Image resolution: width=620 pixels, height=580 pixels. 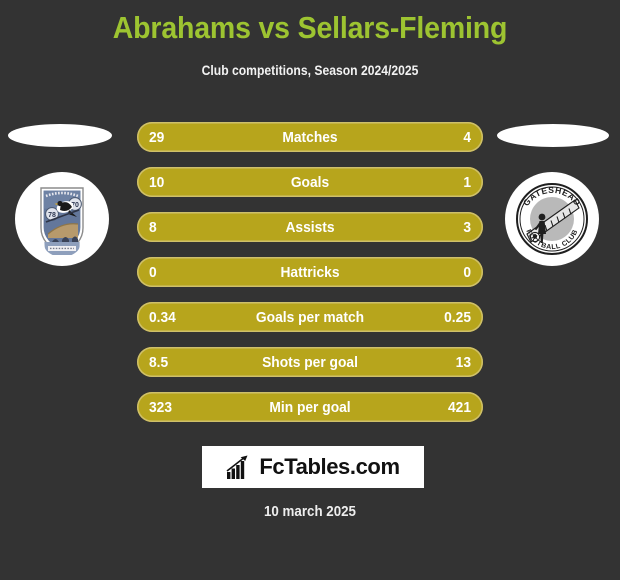 What do you see at coordinates (457, 317) in the screenshot?
I see `away-value: 0.25` at bounding box center [457, 317].